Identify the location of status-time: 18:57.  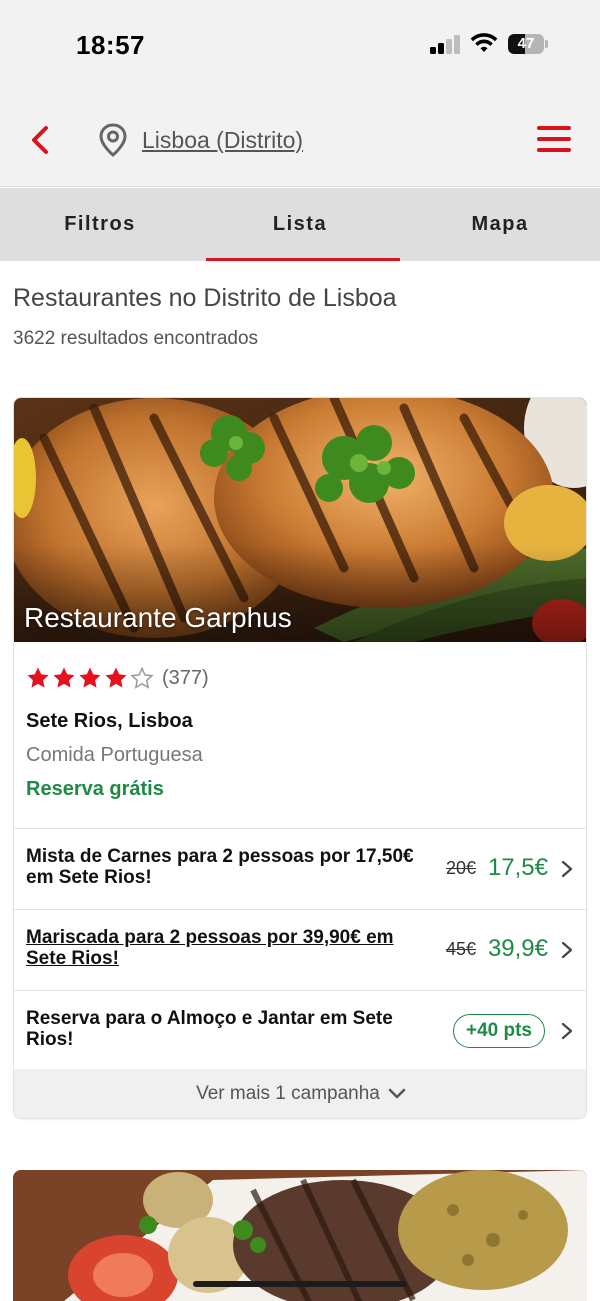
(110, 45).